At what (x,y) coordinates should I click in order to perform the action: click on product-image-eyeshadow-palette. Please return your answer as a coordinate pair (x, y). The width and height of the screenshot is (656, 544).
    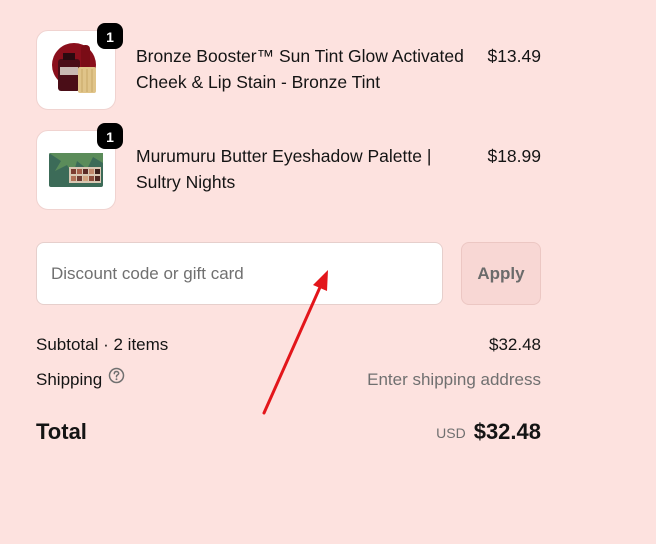
    Looking at the image, I should click on (76, 170).